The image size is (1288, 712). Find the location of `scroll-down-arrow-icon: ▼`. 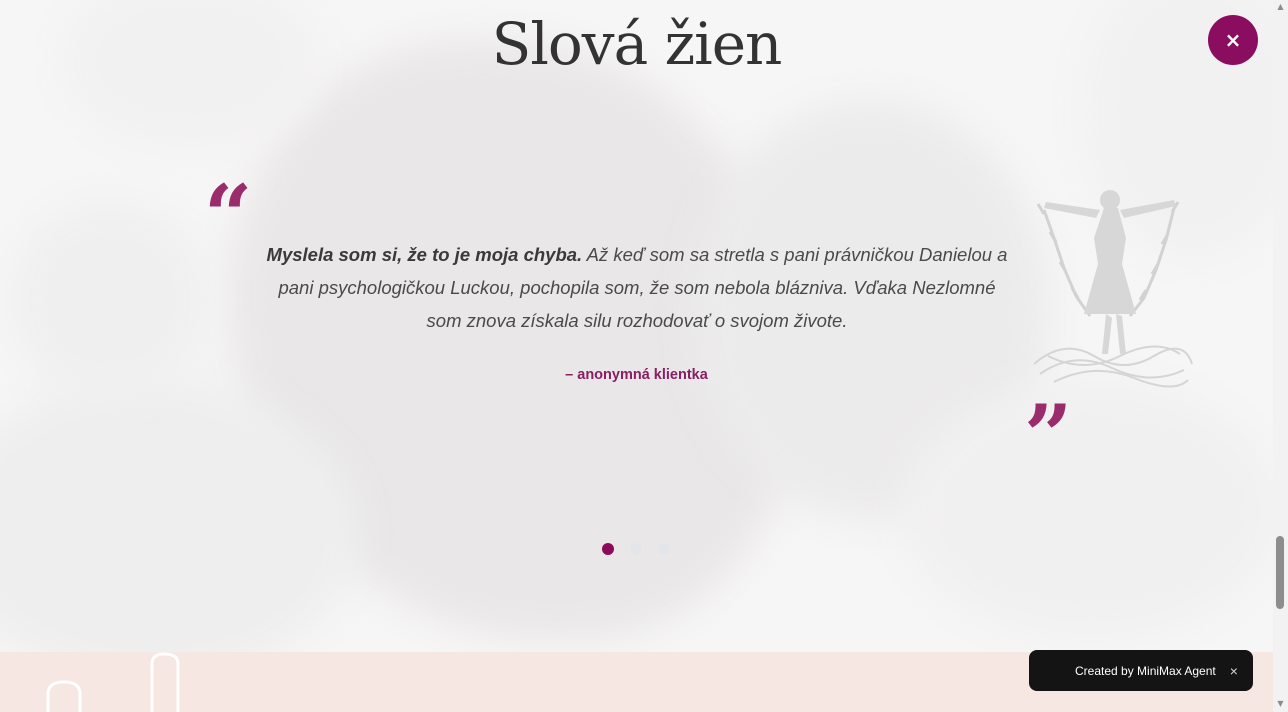

scroll-down-arrow-icon: ▼ is located at coordinates (1280, 704).